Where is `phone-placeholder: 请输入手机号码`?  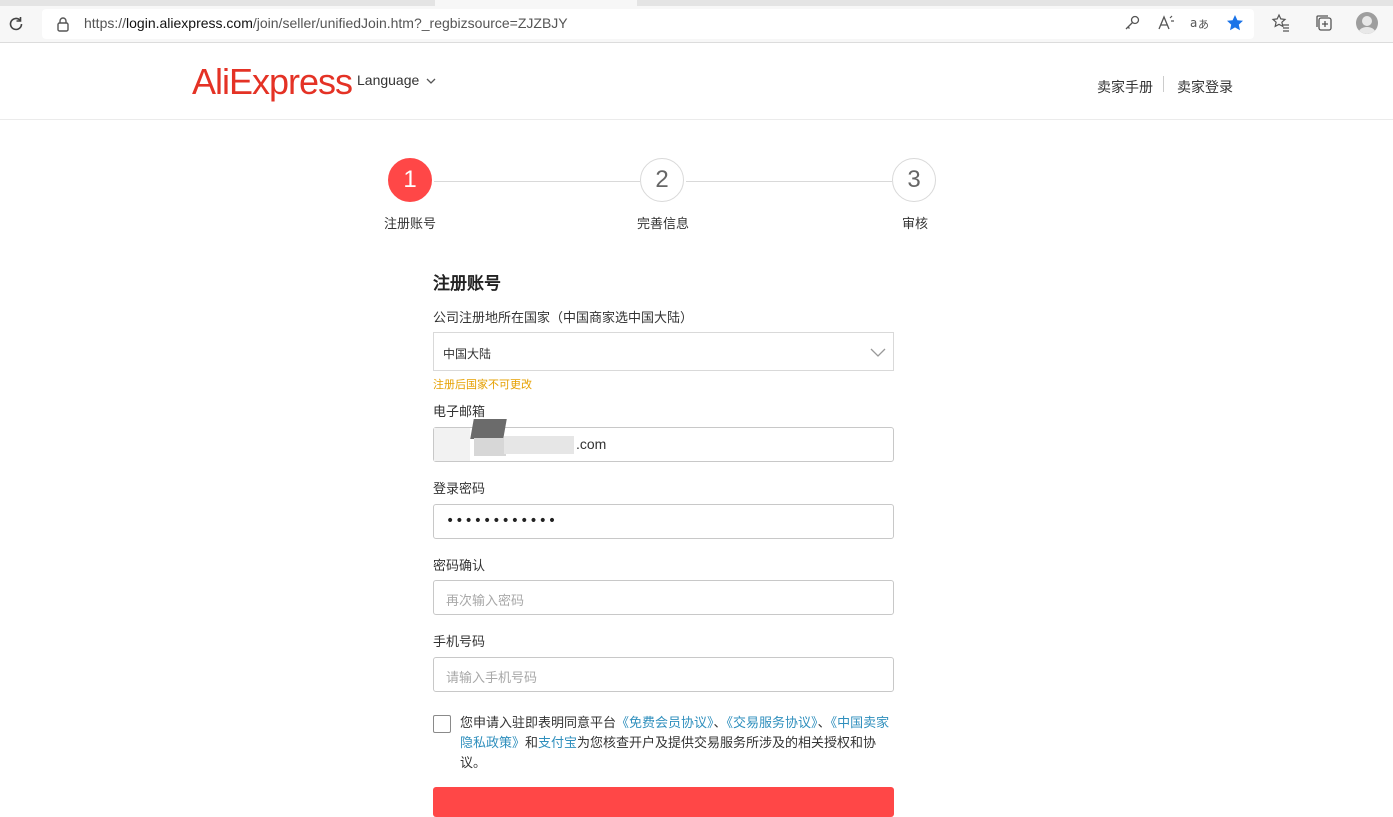 phone-placeholder: 请输入手机号码 is located at coordinates (492, 678).